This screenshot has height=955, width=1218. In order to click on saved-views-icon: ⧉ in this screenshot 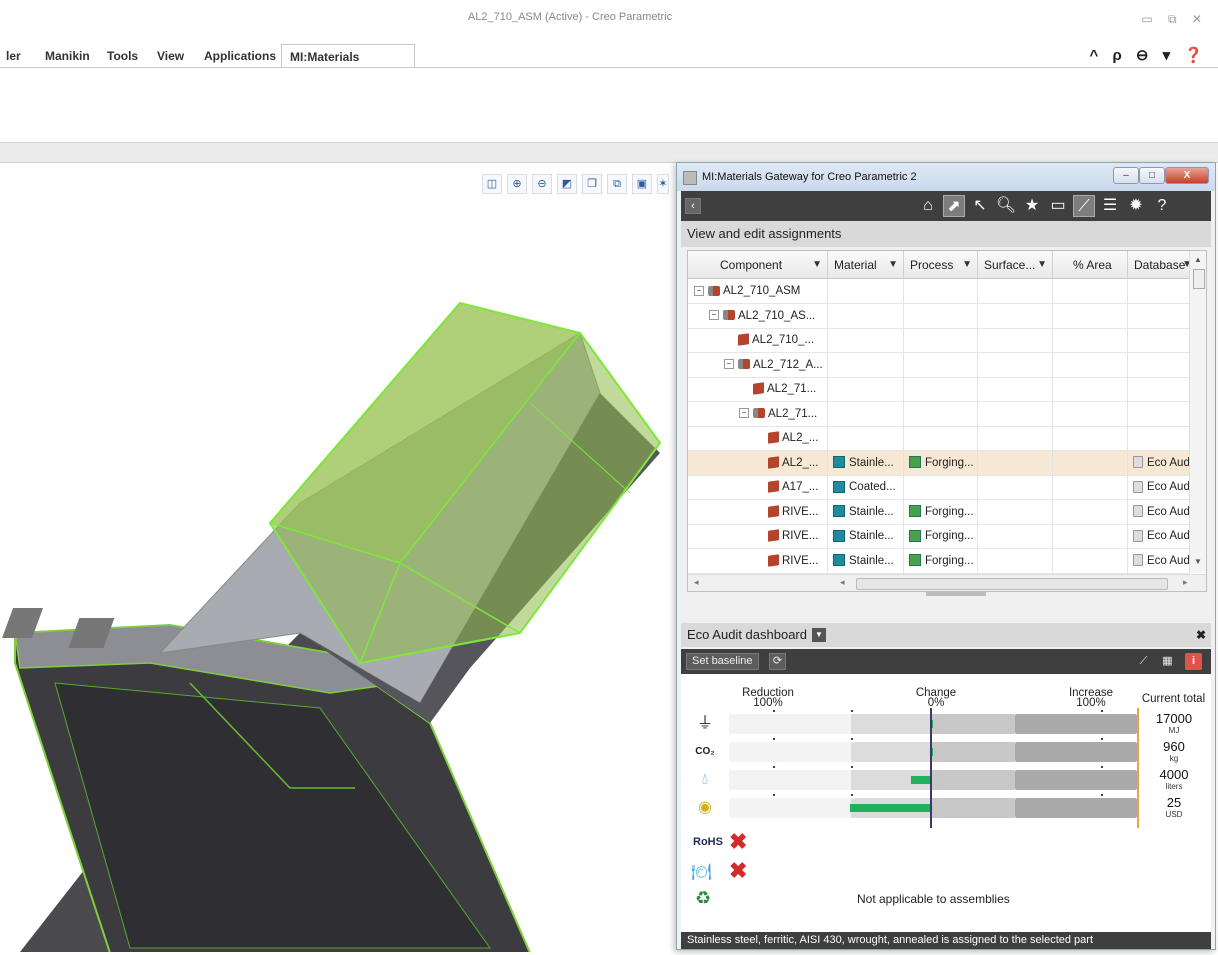, I will do `click(617, 184)`.